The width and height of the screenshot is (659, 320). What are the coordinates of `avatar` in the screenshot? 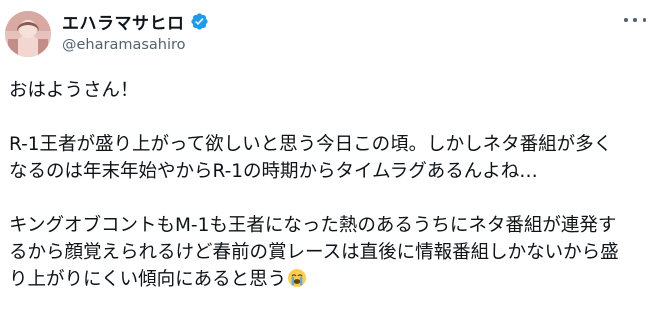 It's located at (28, 34).